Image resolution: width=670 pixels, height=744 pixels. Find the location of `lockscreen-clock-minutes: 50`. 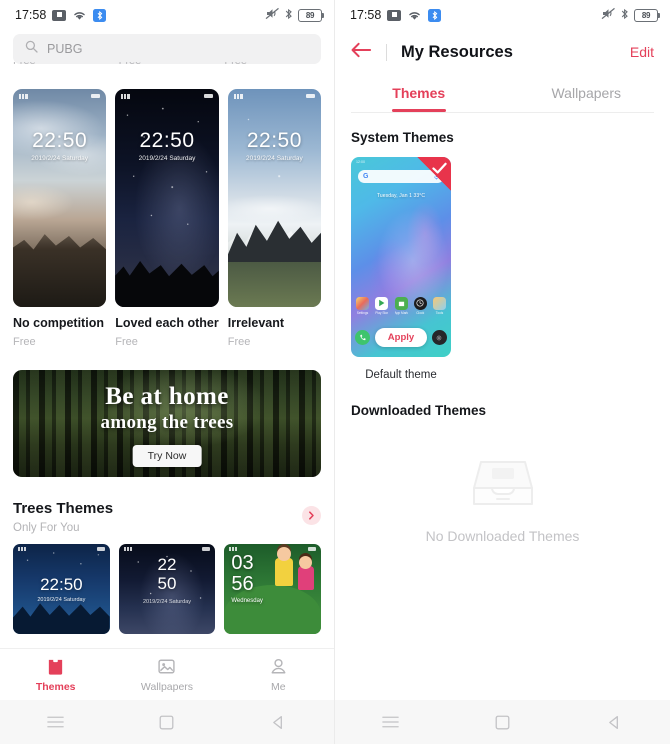

lockscreen-clock-minutes: 50 is located at coordinates (167, 584).